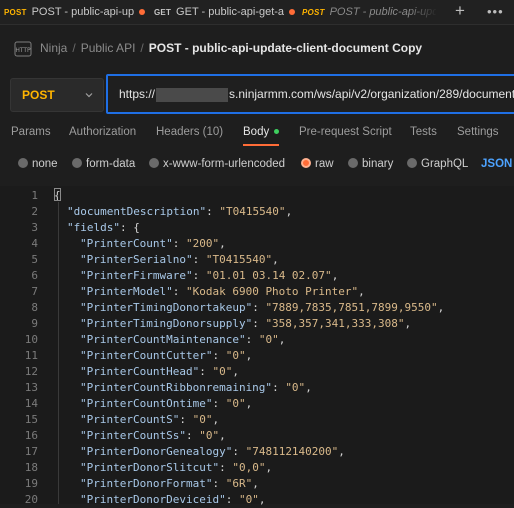 Image resolution: width=514 pixels, height=508 pixels. What do you see at coordinates (495, 12) in the screenshot?
I see `more-tabs-button: •••` at bounding box center [495, 12].